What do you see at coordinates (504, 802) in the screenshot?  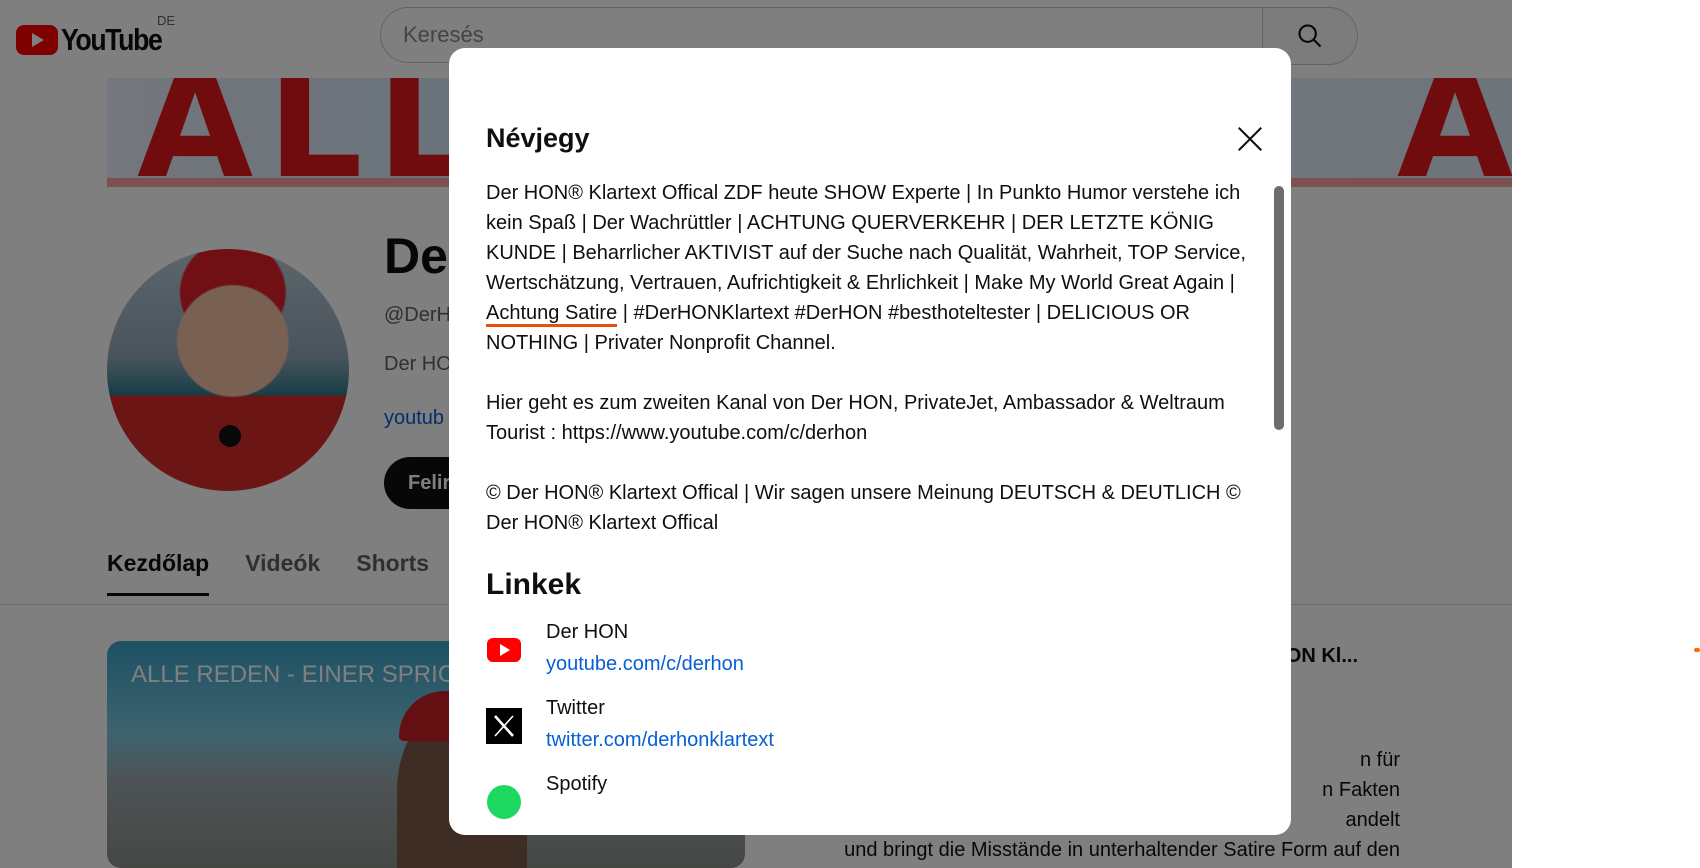 I see `spotify-icon` at bounding box center [504, 802].